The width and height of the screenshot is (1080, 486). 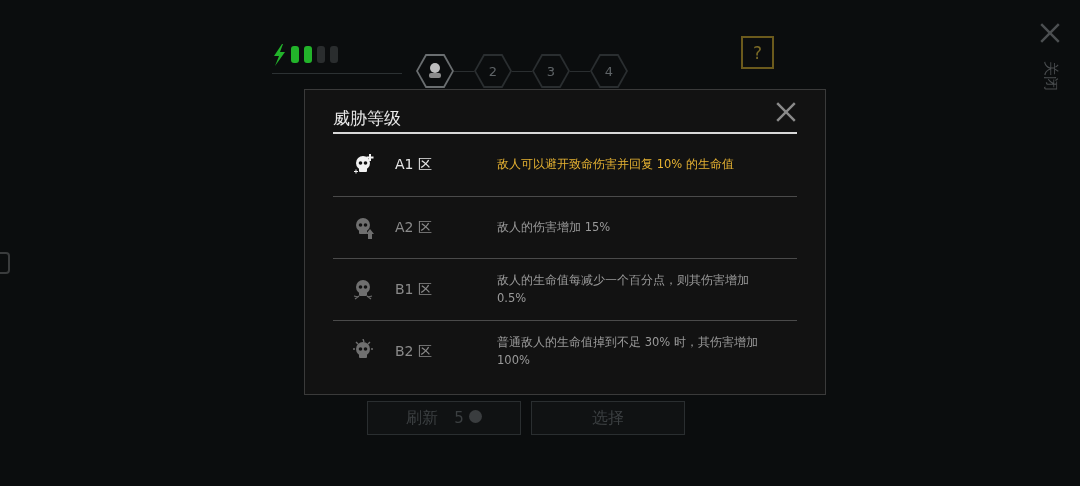 What do you see at coordinates (475, 416) in the screenshot?
I see `coin-icon` at bounding box center [475, 416].